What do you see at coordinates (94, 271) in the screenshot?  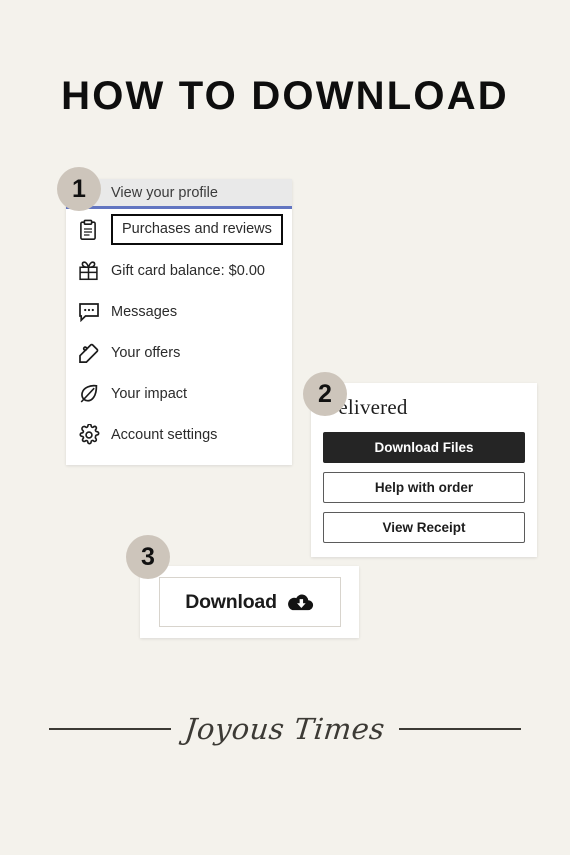 I see `gift-icon` at bounding box center [94, 271].